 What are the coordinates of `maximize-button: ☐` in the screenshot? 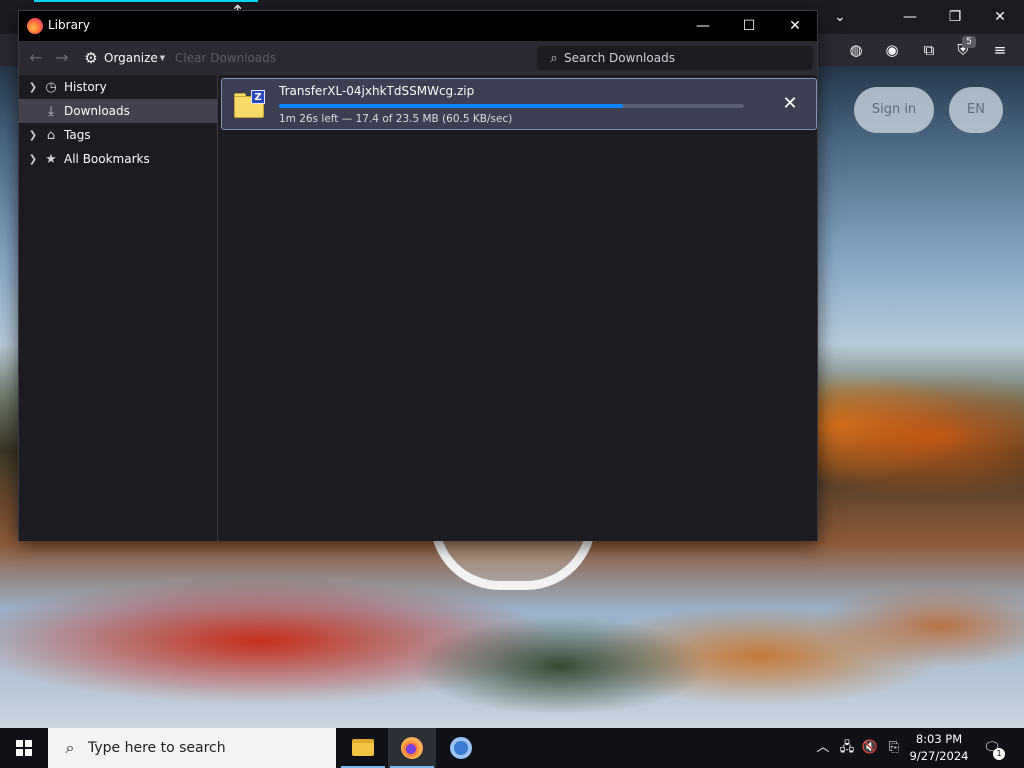 It's located at (749, 26).